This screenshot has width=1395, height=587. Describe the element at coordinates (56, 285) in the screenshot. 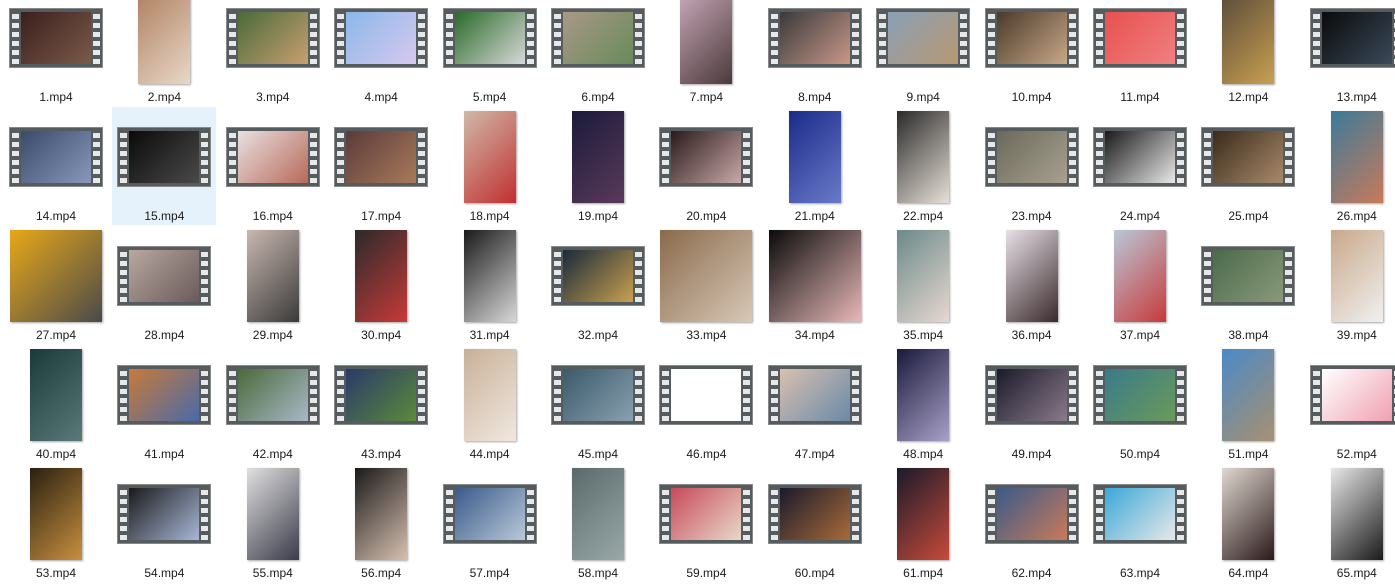

I see `file-item: 27.mp4` at that location.